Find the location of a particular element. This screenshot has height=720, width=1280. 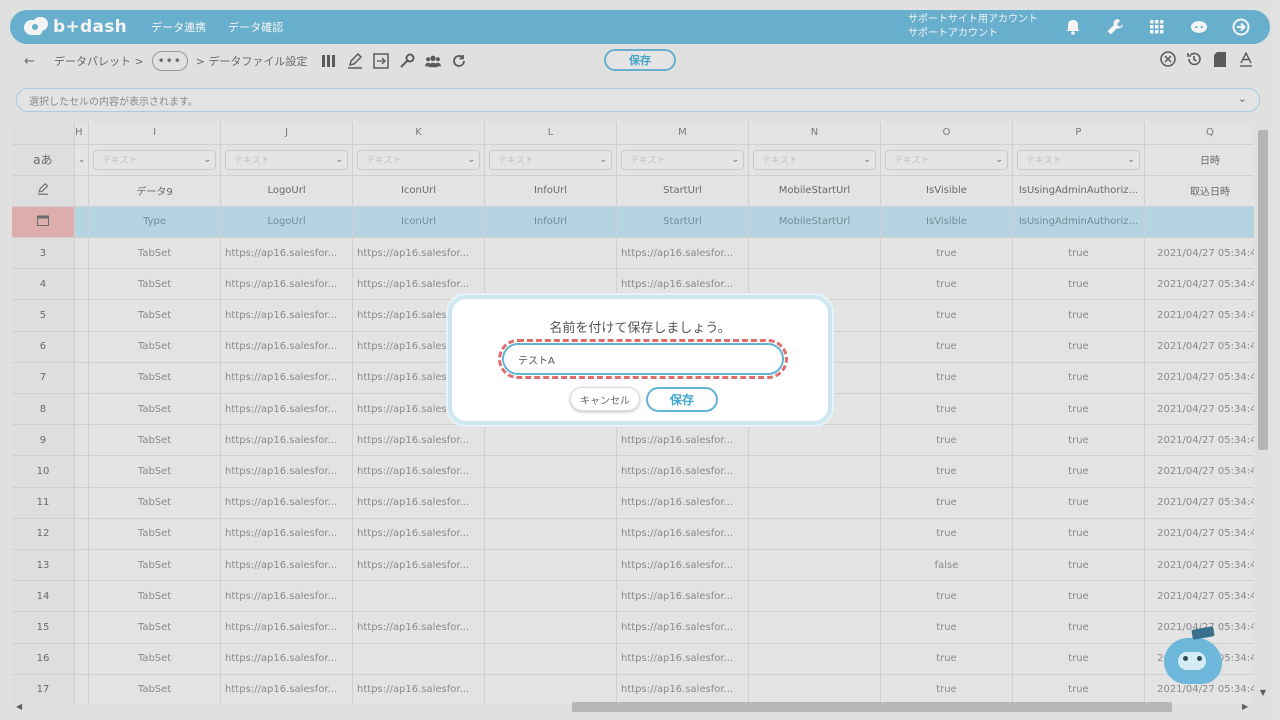

cancel-button: キャンセル is located at coordinates (605, 399).